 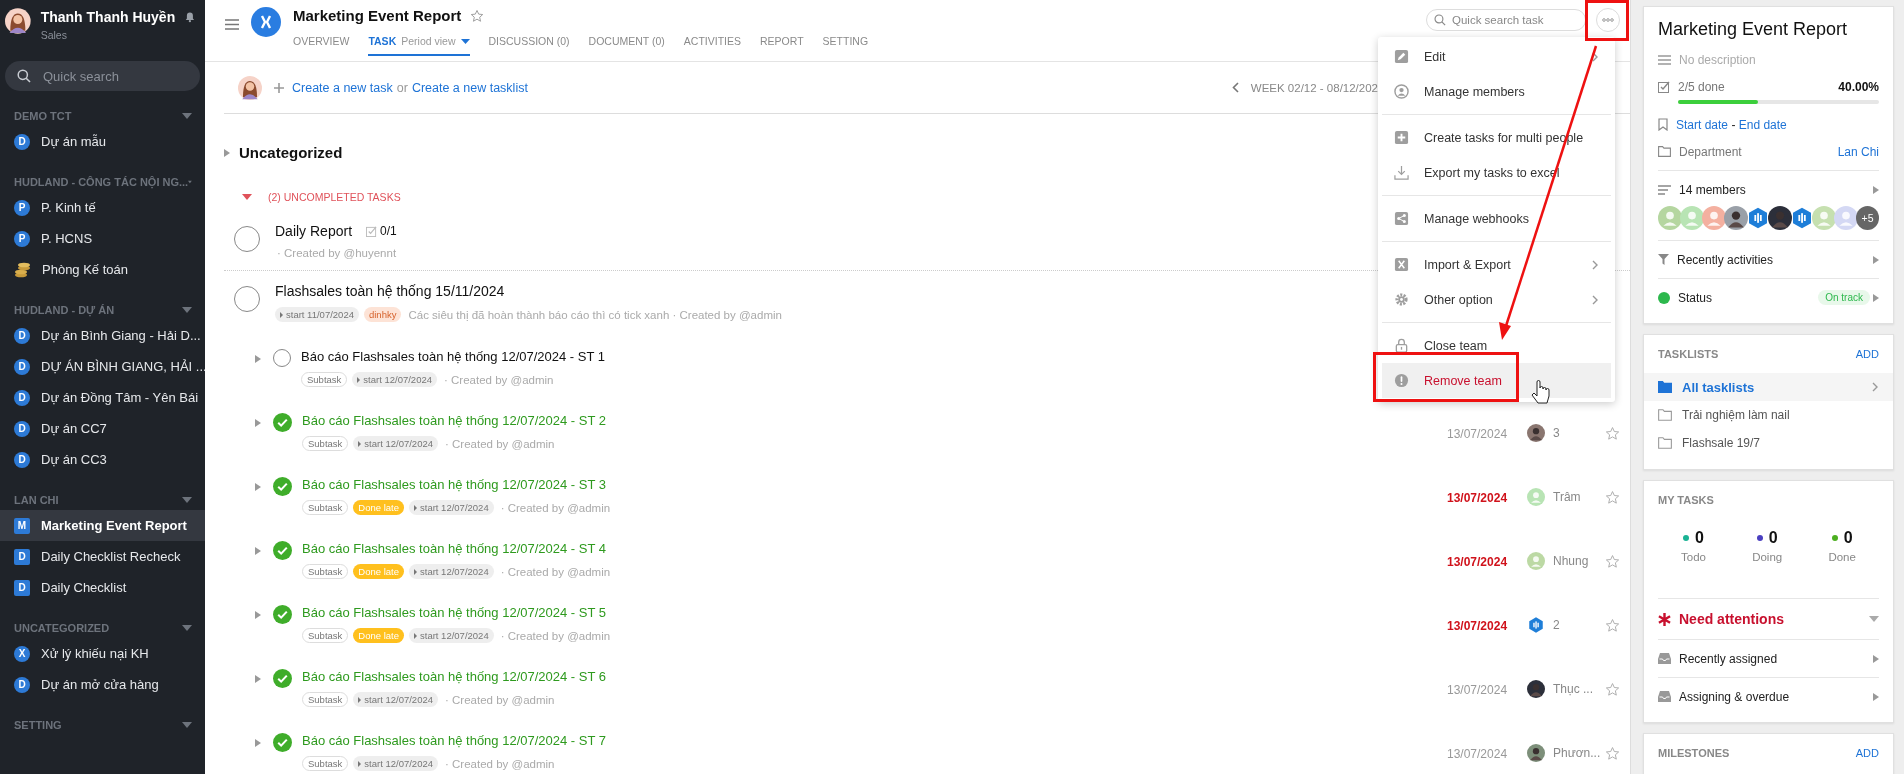 I want to click on project-item: D Dự án mẫu, so click(x=102, y=141).